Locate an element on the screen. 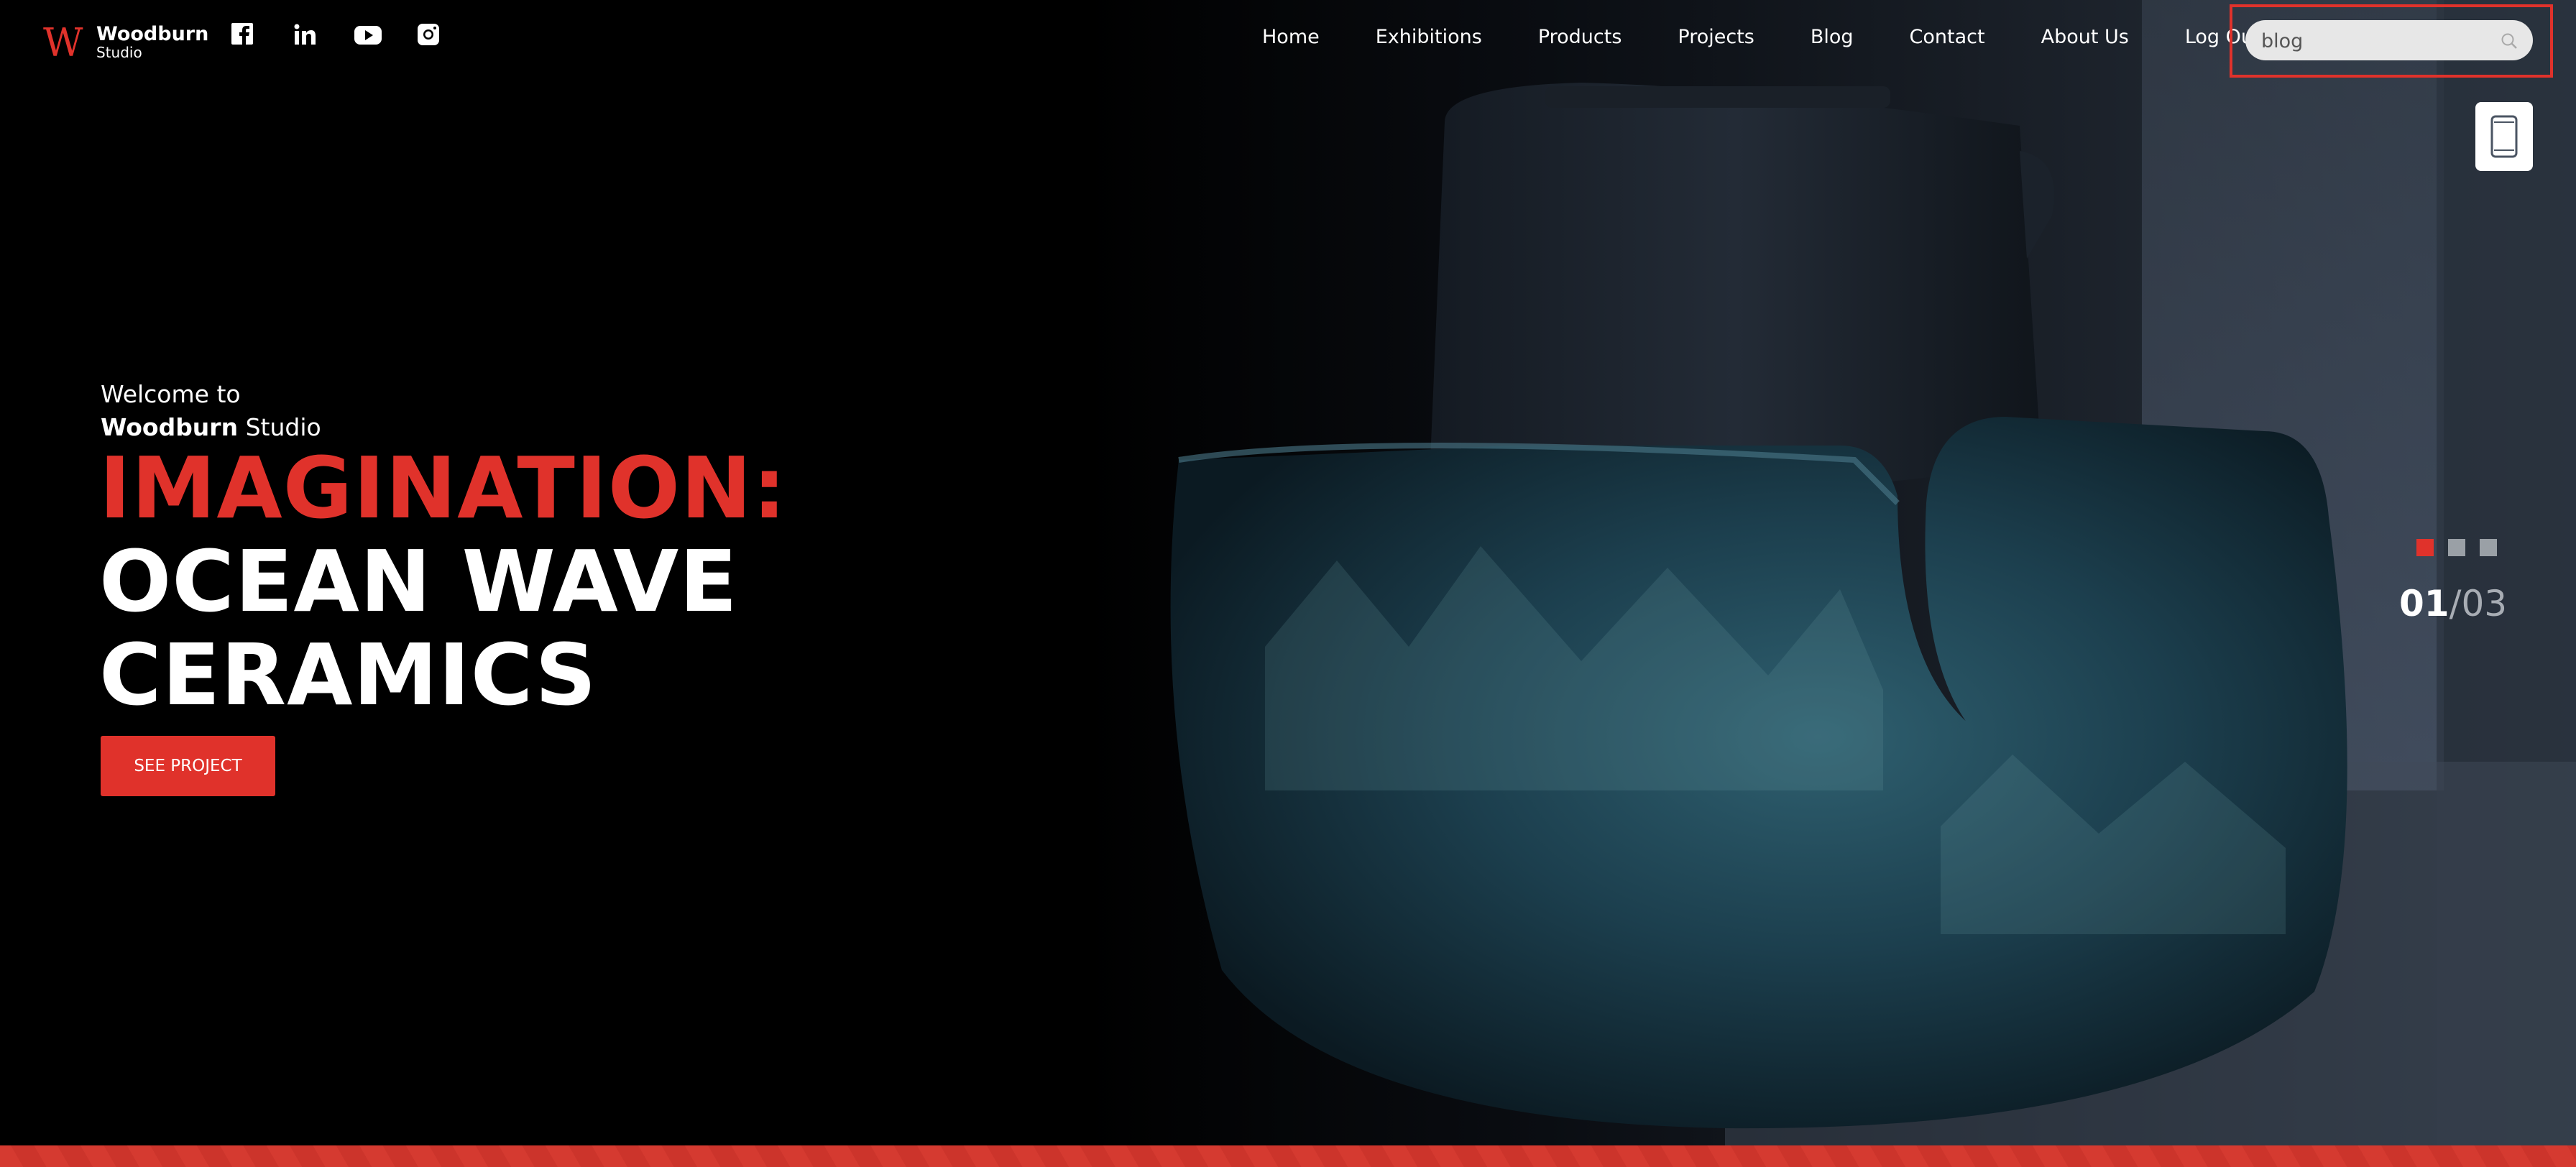 Image resolution: width=2576 pixels, height=1167 pixels. facebook-icon is located at coordinates (243, 34).